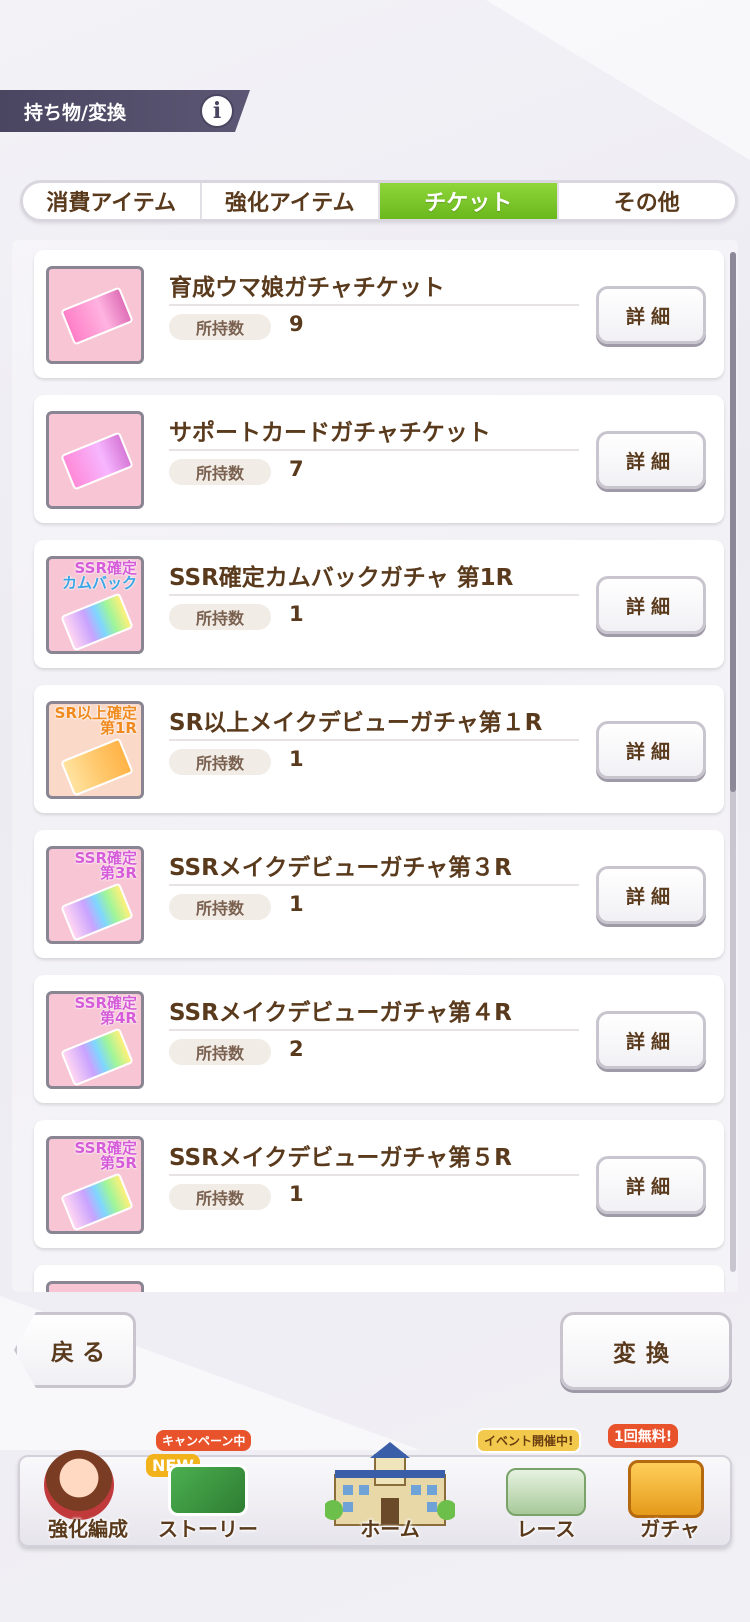 Image resolution: width=750 pixels, height=1622 pixels. I want to click on tab-other: その他, so click(647, 201).